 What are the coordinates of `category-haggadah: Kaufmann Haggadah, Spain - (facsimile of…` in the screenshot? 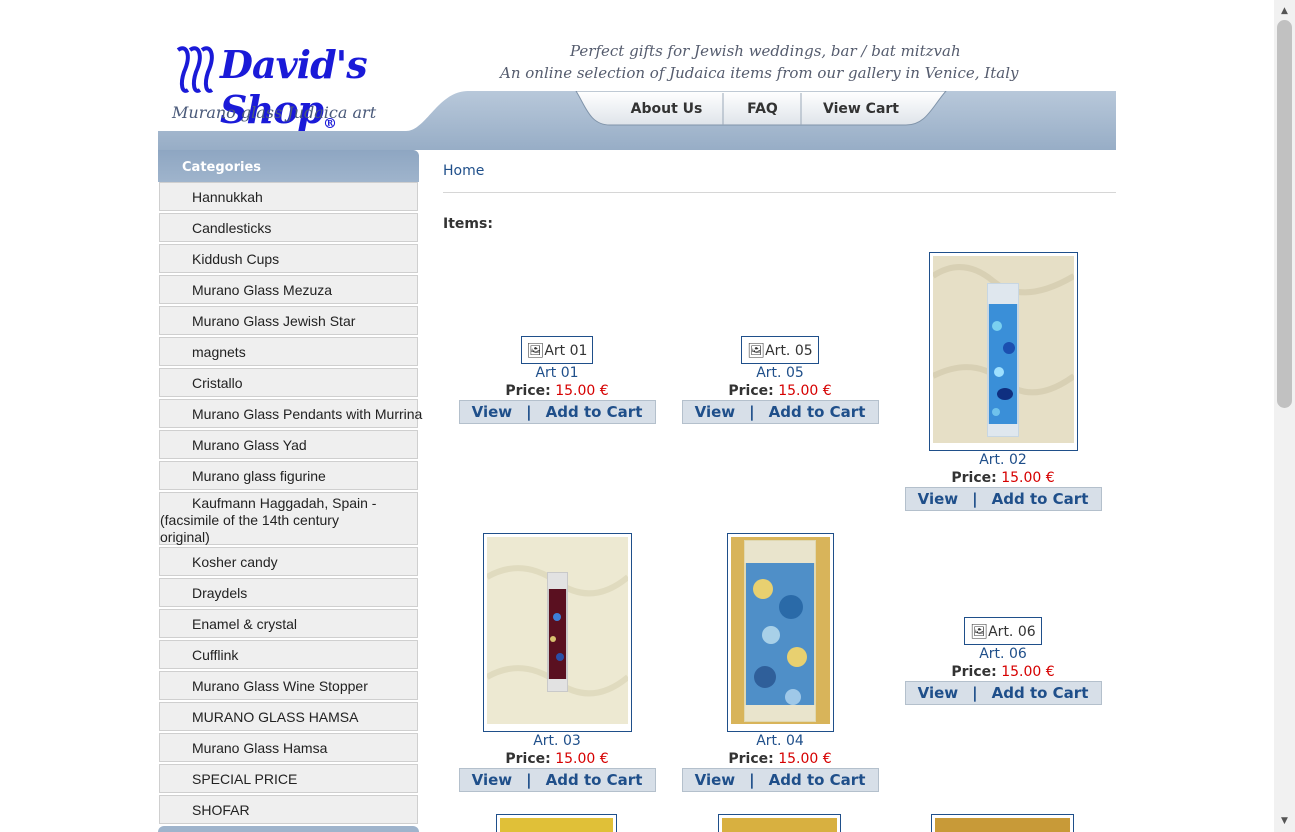 It's located at (288, 518).